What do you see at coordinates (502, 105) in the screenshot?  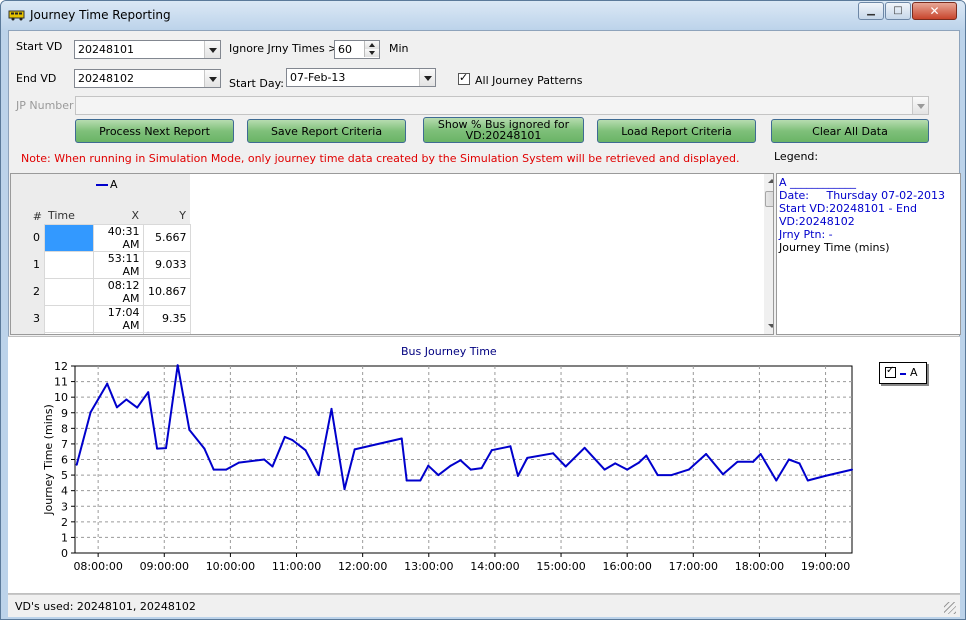 I see `jp-number-combo` at bounding box center [502, 105].